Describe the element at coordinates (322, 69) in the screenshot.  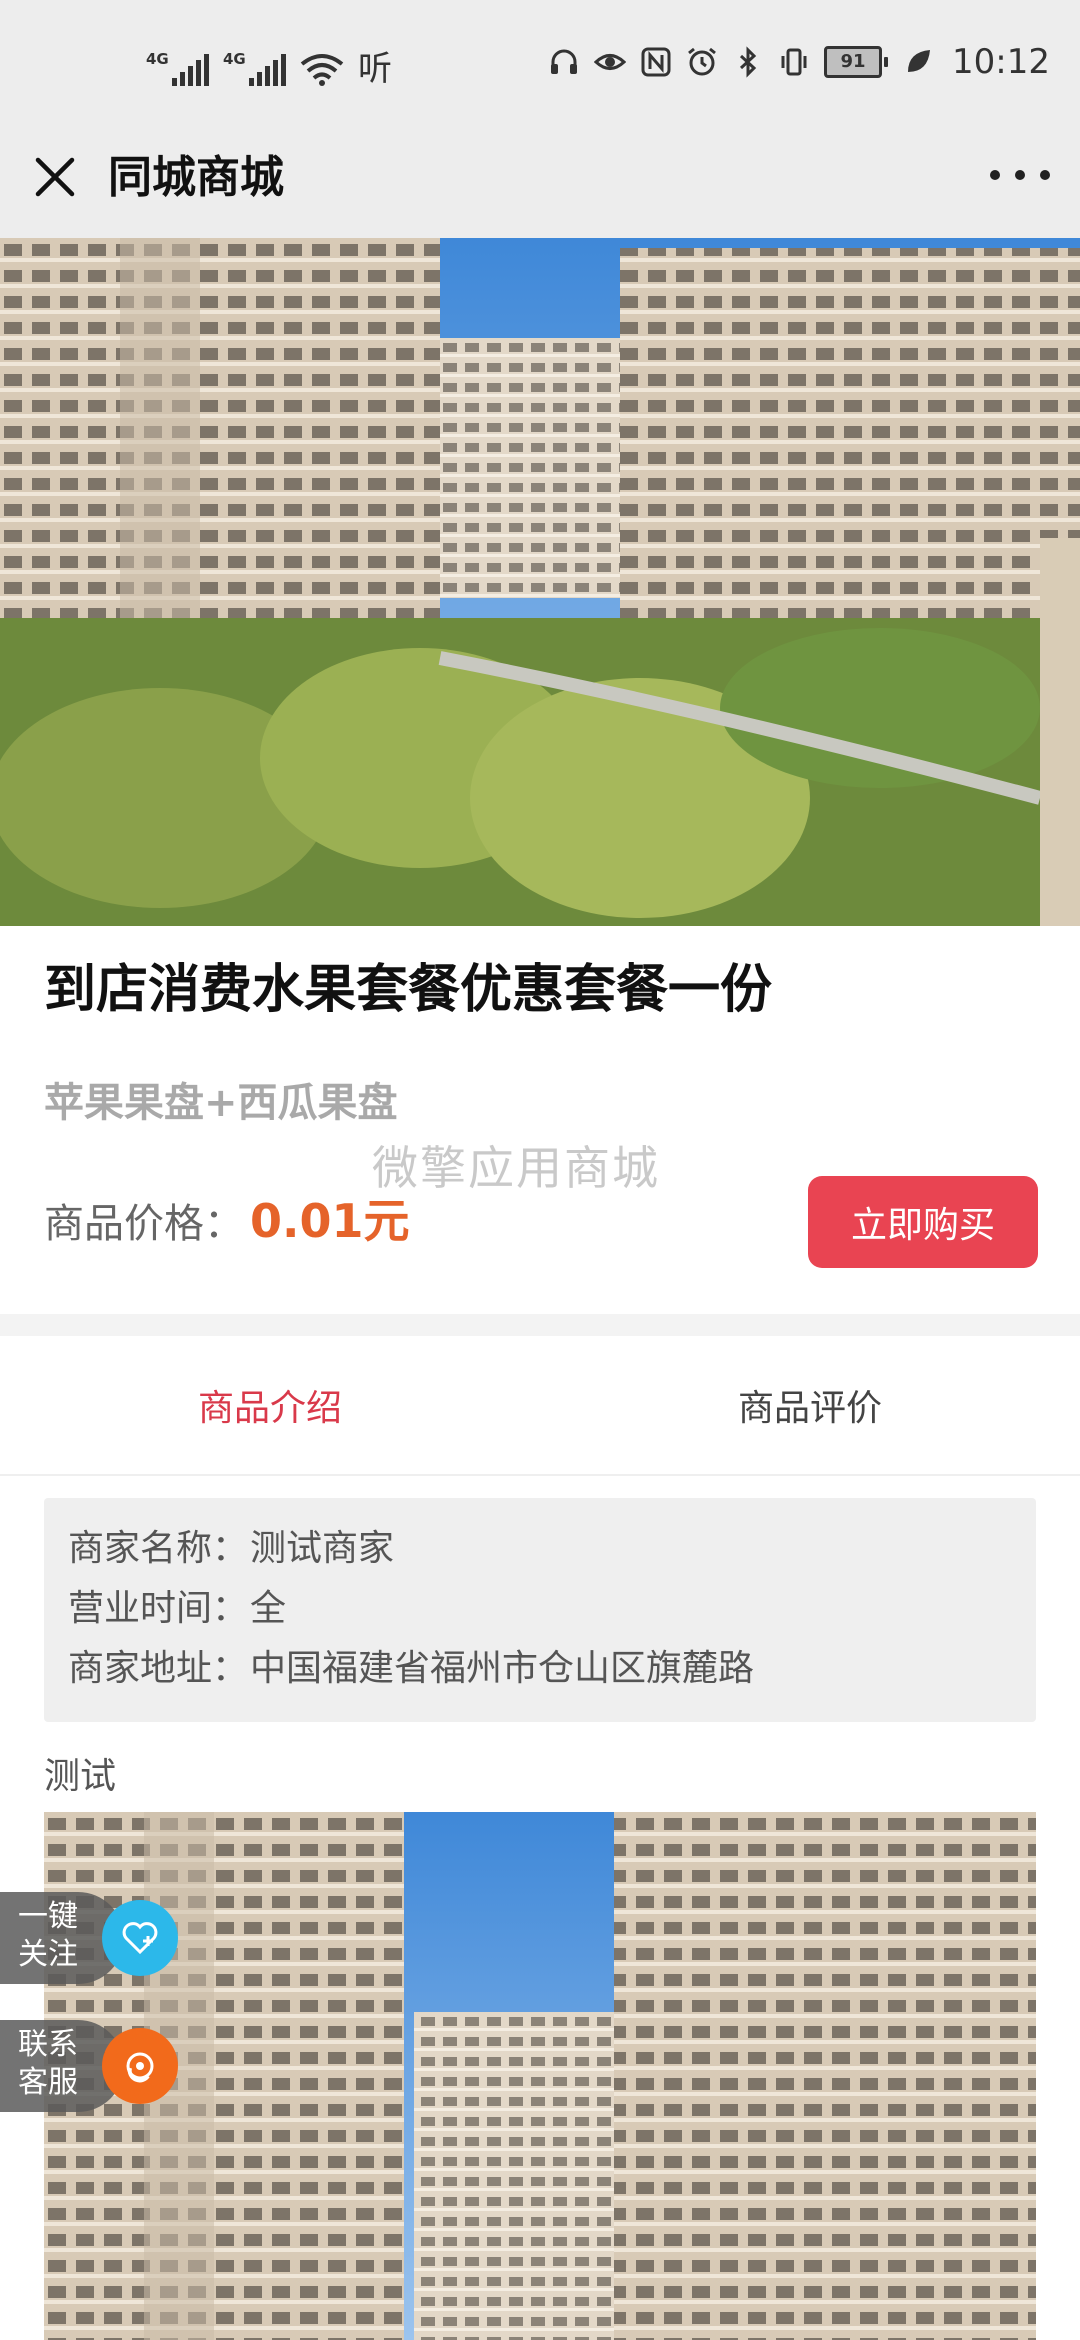
I see `wifi-icon` at that location.